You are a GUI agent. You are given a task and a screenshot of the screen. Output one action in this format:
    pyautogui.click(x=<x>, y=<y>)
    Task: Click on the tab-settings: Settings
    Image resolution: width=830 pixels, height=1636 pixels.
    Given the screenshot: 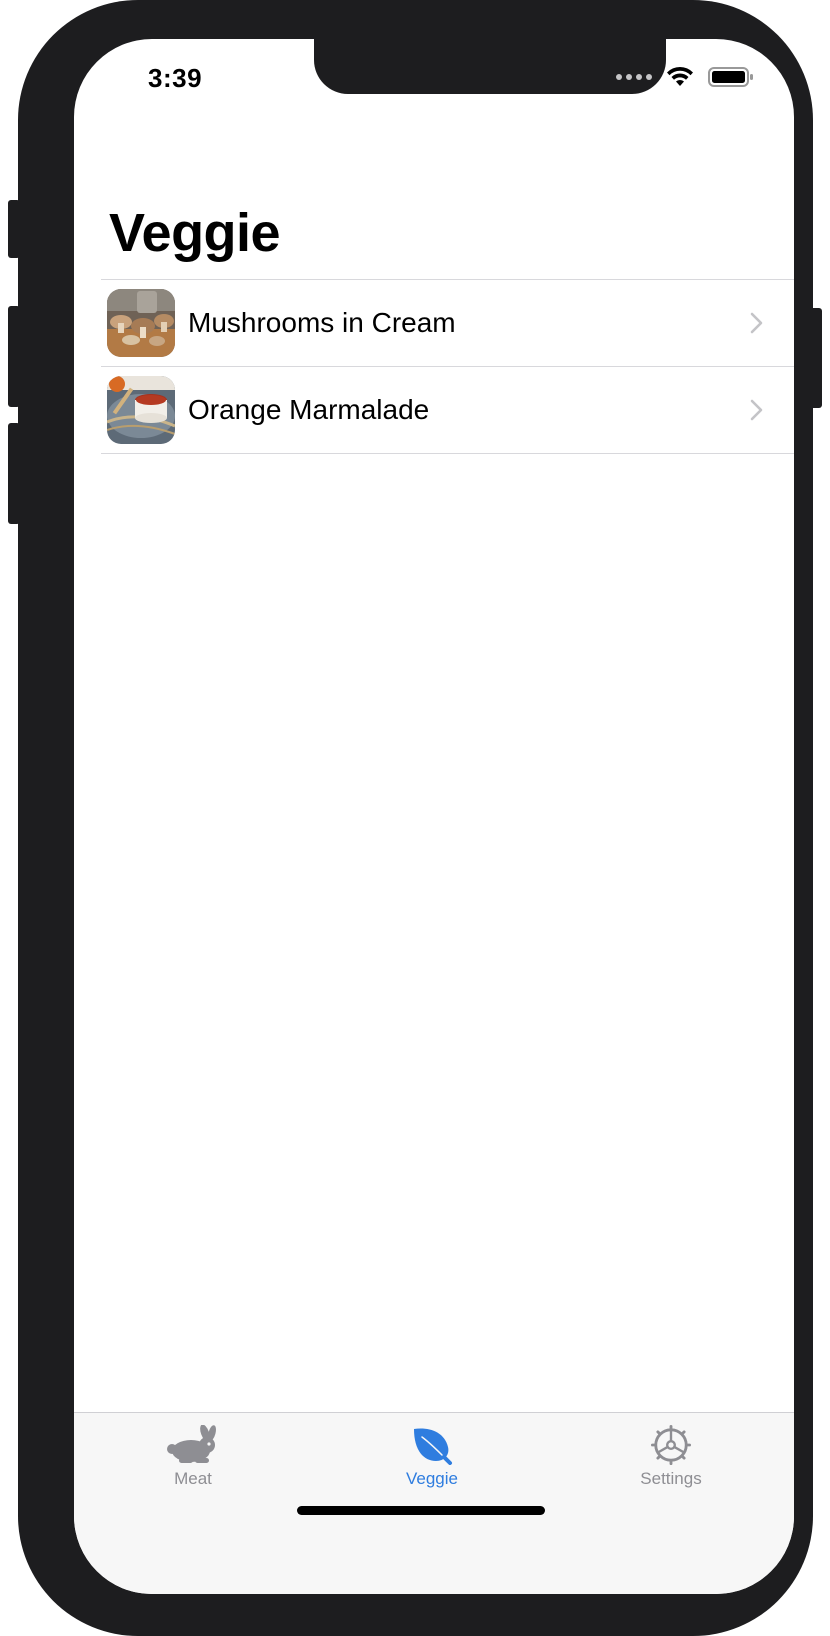 What is the action you would take?
    pyautogui.click(x=671, y=1457)
    